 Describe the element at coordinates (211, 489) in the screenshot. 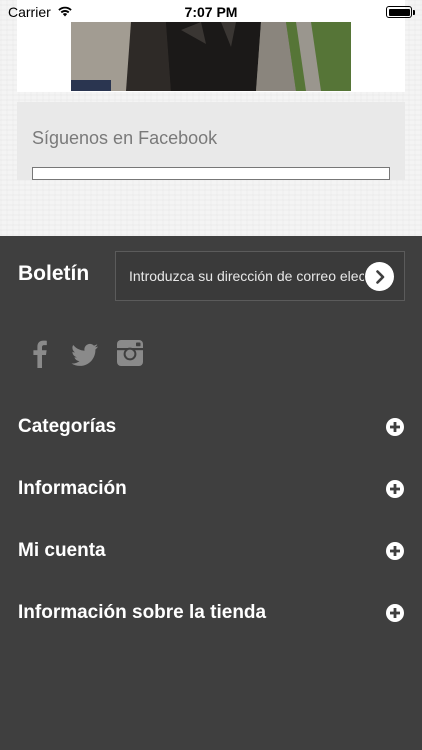

I see `accordion-item-informacion: Información` at that location.